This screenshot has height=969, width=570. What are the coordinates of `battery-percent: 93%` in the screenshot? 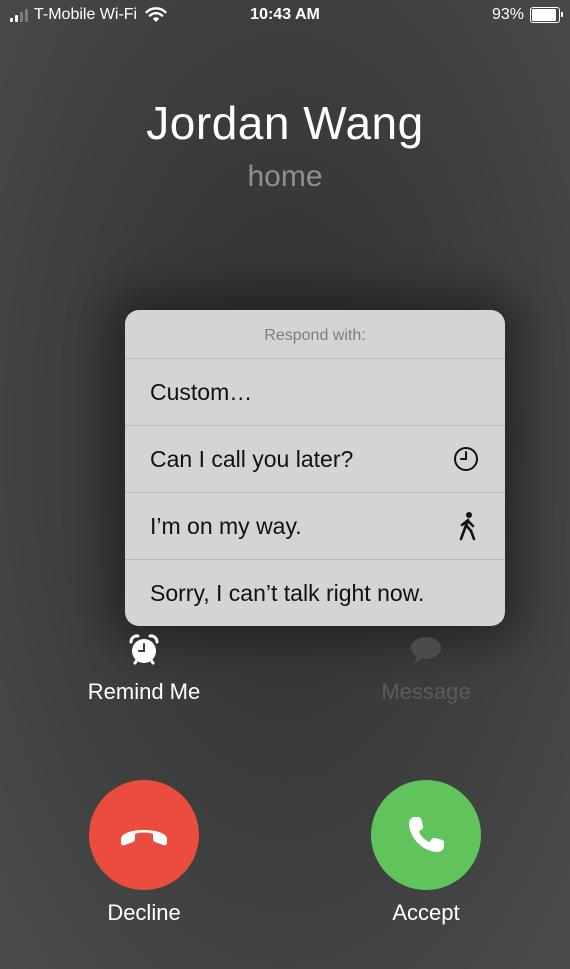 It's located at (507, 14).